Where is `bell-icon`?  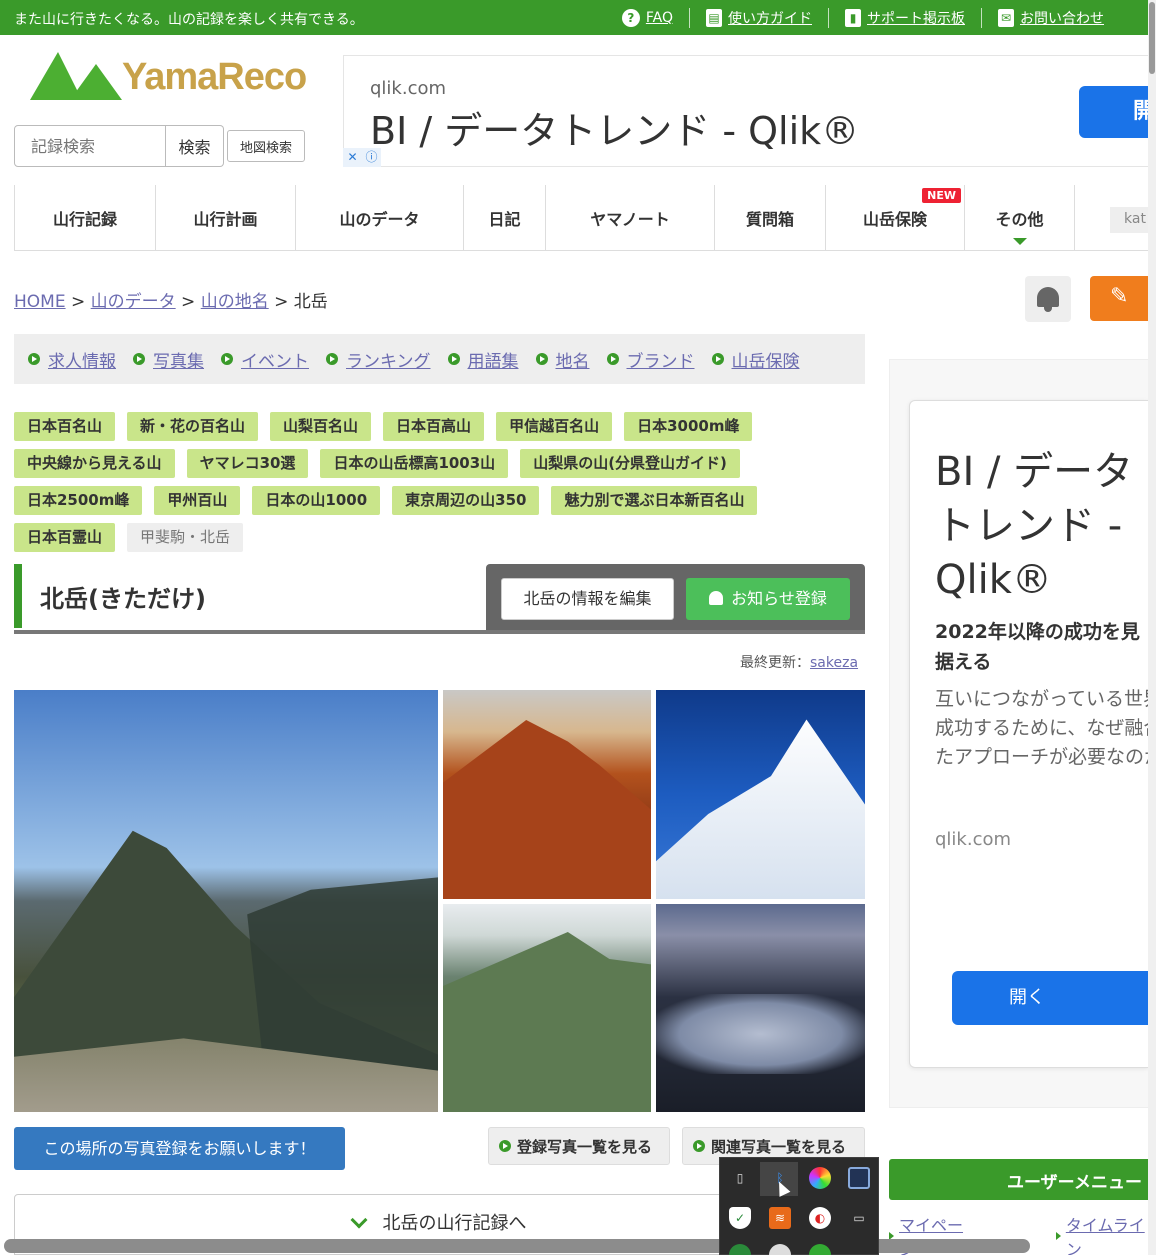
bell-icon is located at coordinates (716, 598).